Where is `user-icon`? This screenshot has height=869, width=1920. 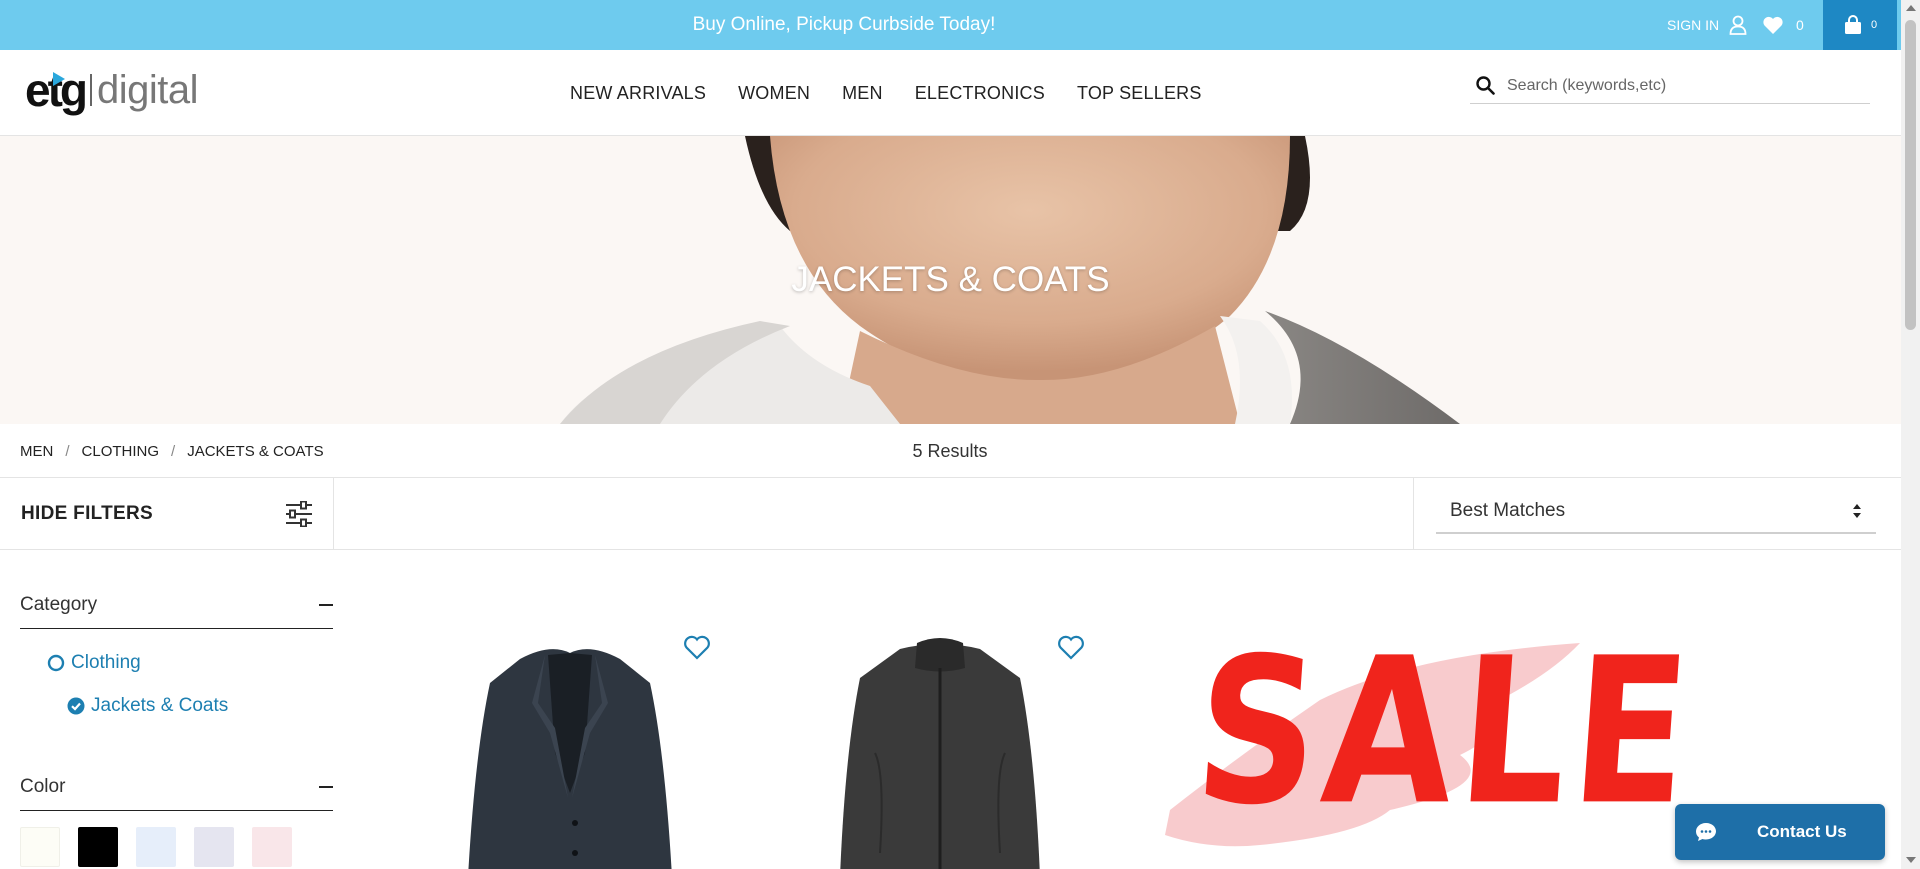 user-icon is located at coordinates (1738, 25).